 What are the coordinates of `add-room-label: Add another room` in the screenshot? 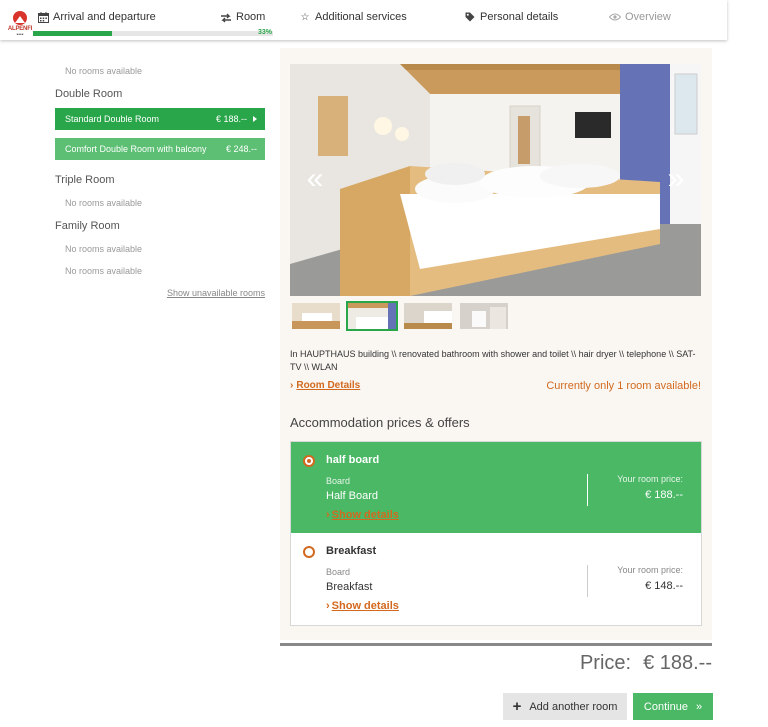 It's located at (573, 706).